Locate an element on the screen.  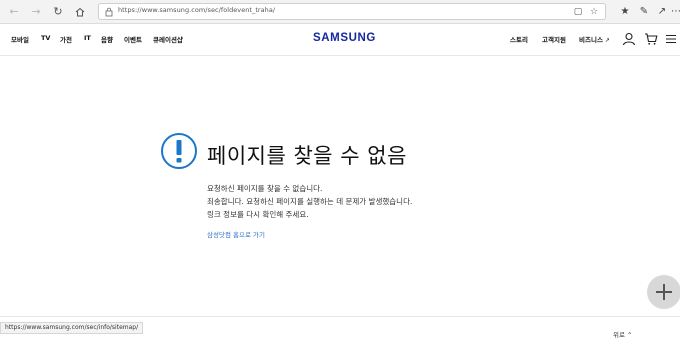
favorites-icon: ★ is located at coordinates (625, 12).